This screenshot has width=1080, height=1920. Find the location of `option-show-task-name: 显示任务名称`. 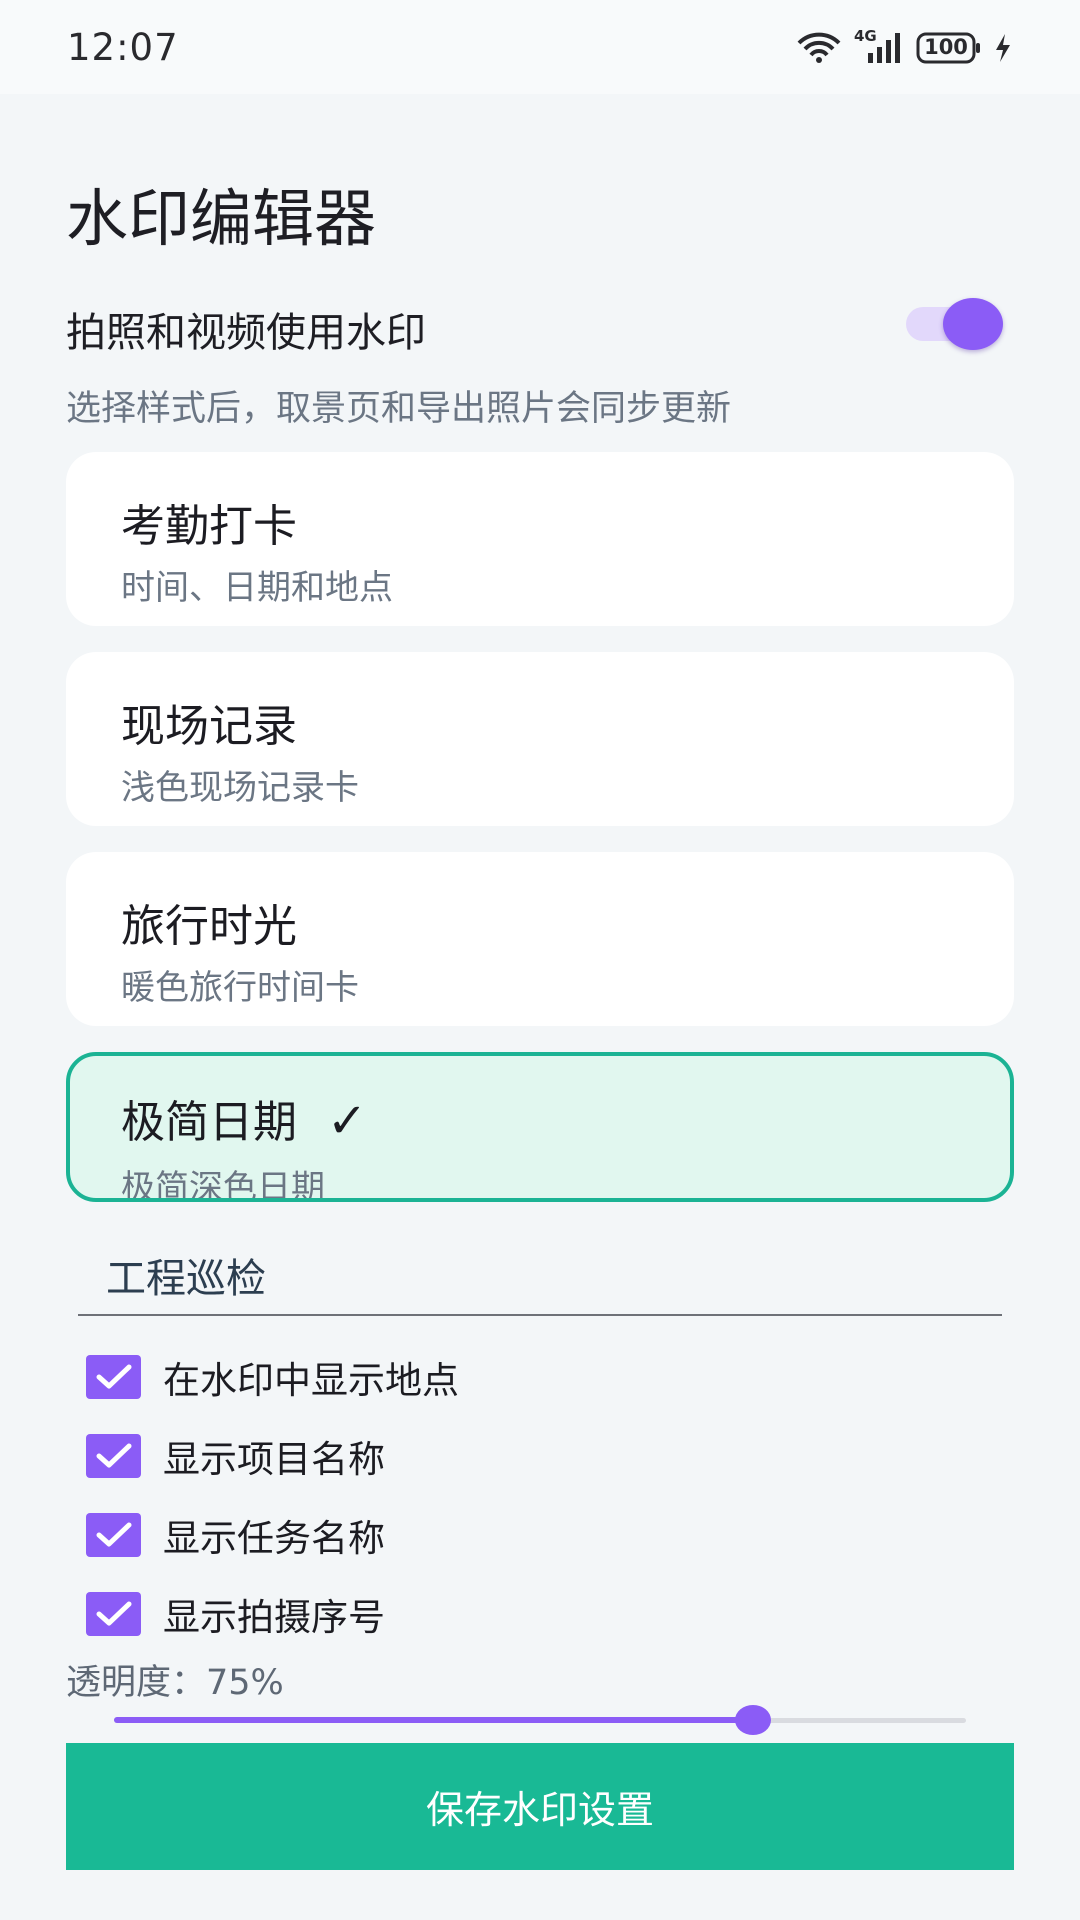

option-show-task-name: 显示任务名称 is located at coordinates (235, 1536).